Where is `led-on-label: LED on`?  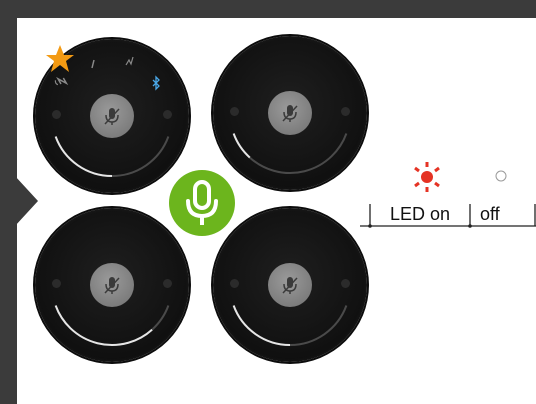 led-on-label: LED on is located at coordinates (420, 214).